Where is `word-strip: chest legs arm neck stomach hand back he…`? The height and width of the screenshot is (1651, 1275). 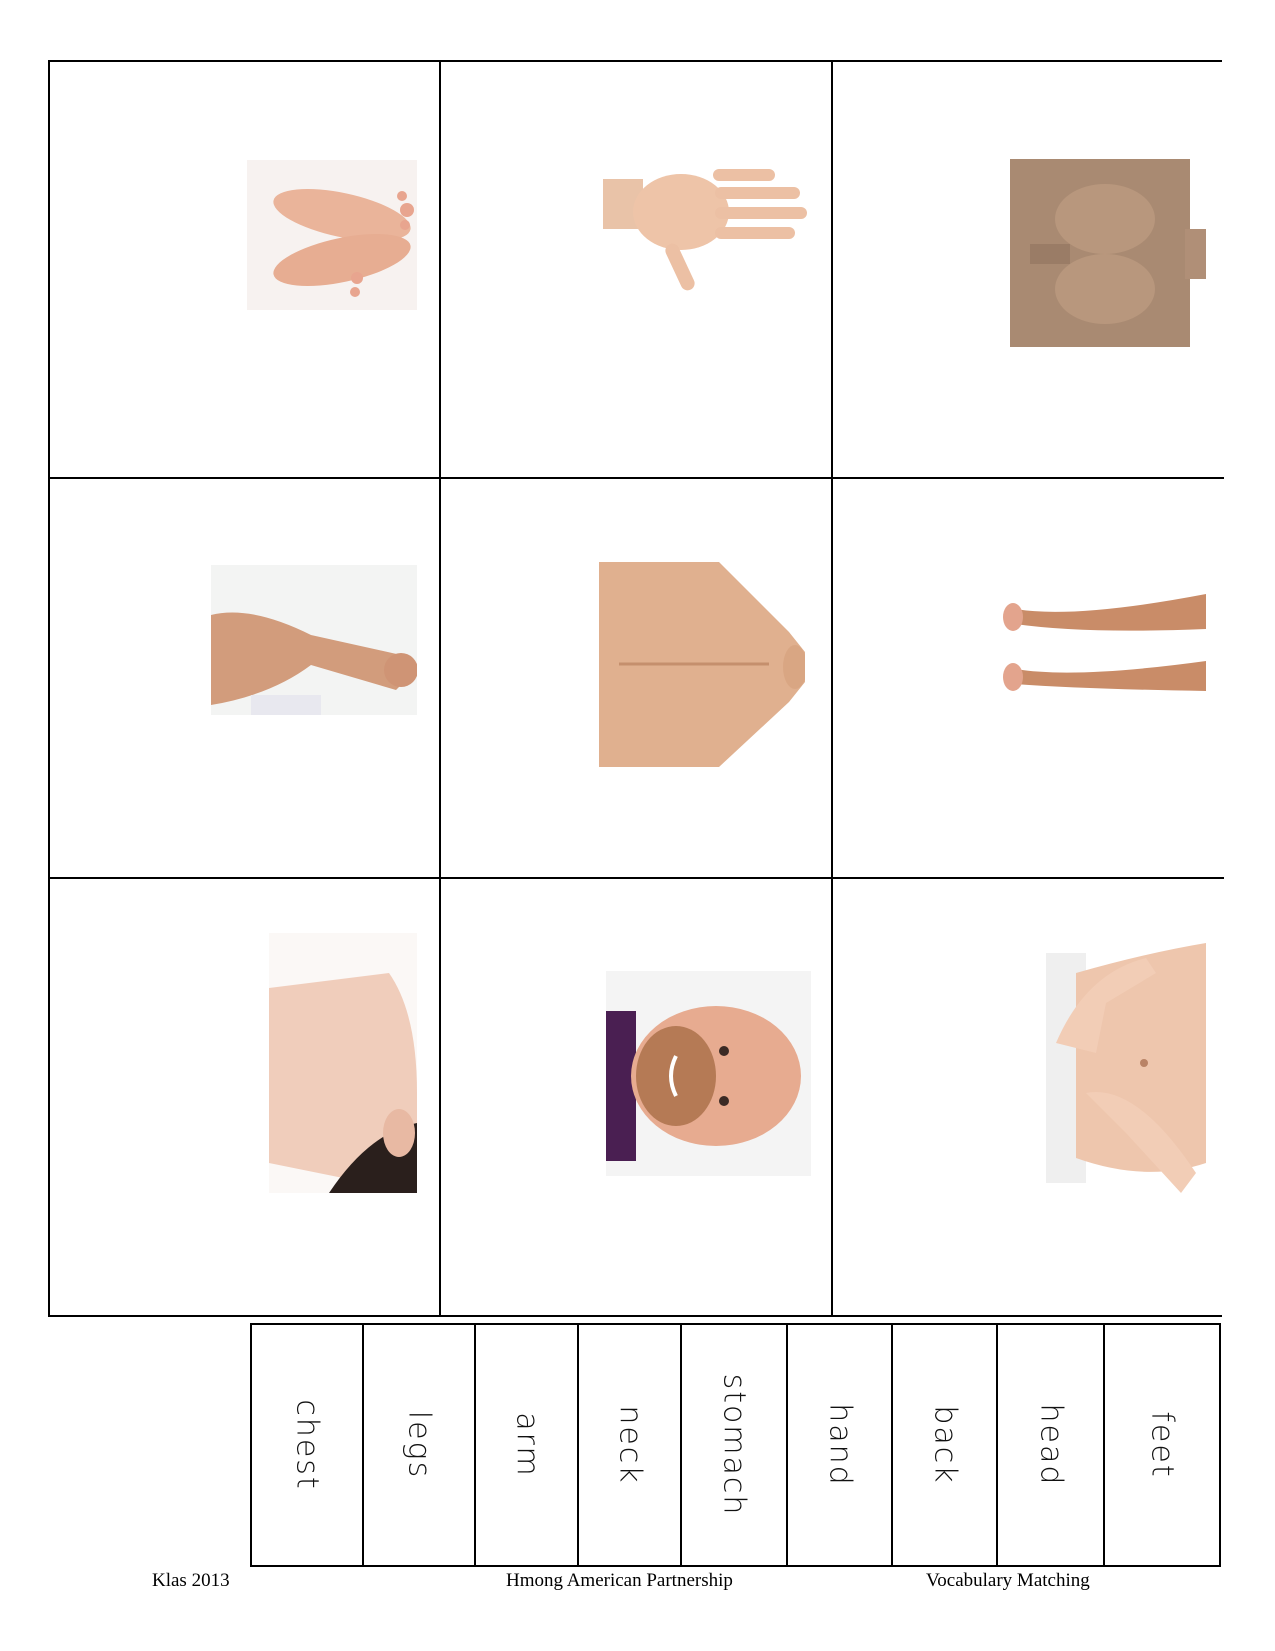
word-strip: chest legs arm neck stomach hand back he… is located at coordinates (735, 1445).